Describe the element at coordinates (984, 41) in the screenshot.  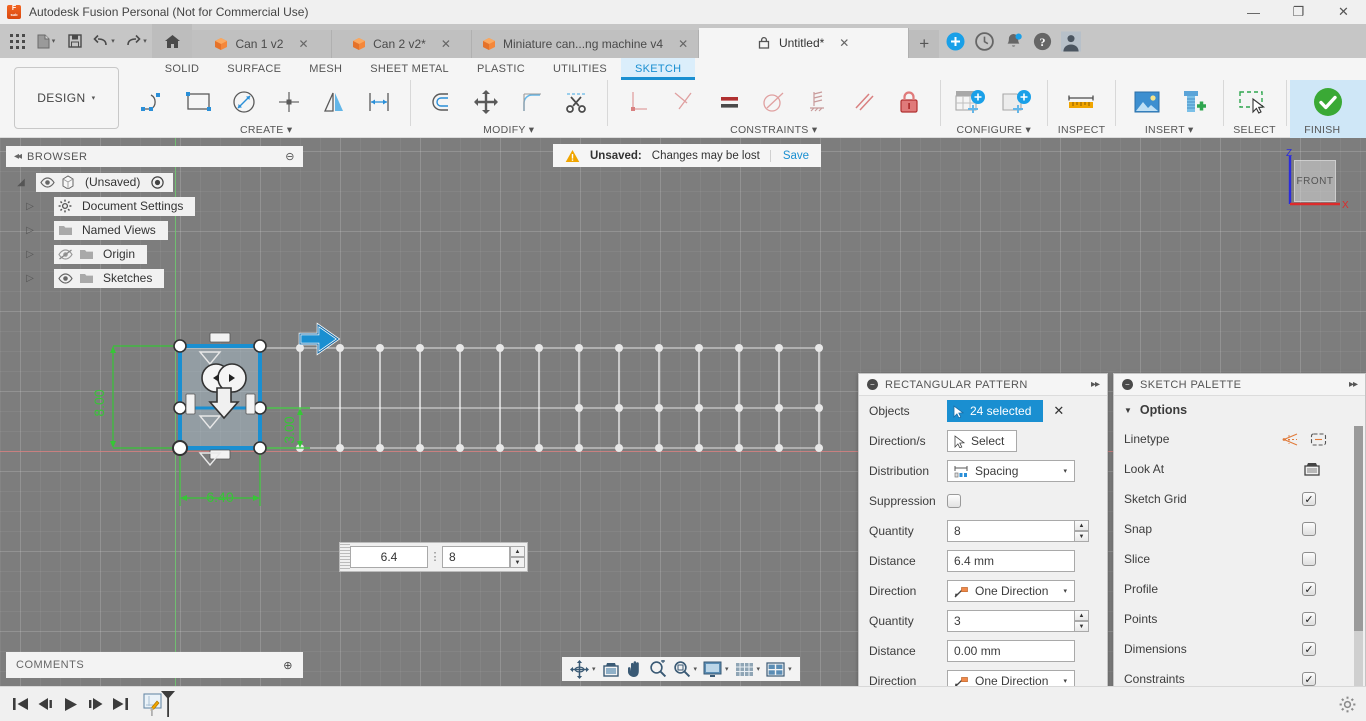
I see `job-status-icon` at that location.